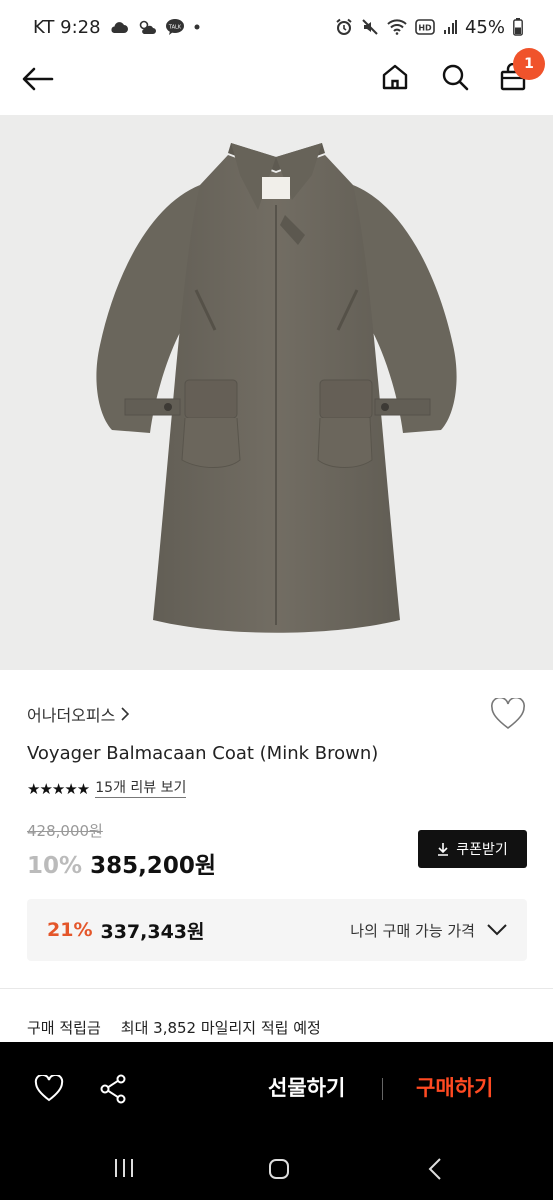 The height and width of the screenshot is (1200, 553). What do you see at coordinates (518, 27) in the screenshot?
I see `battery-icon` at bounding box center [518, 27].